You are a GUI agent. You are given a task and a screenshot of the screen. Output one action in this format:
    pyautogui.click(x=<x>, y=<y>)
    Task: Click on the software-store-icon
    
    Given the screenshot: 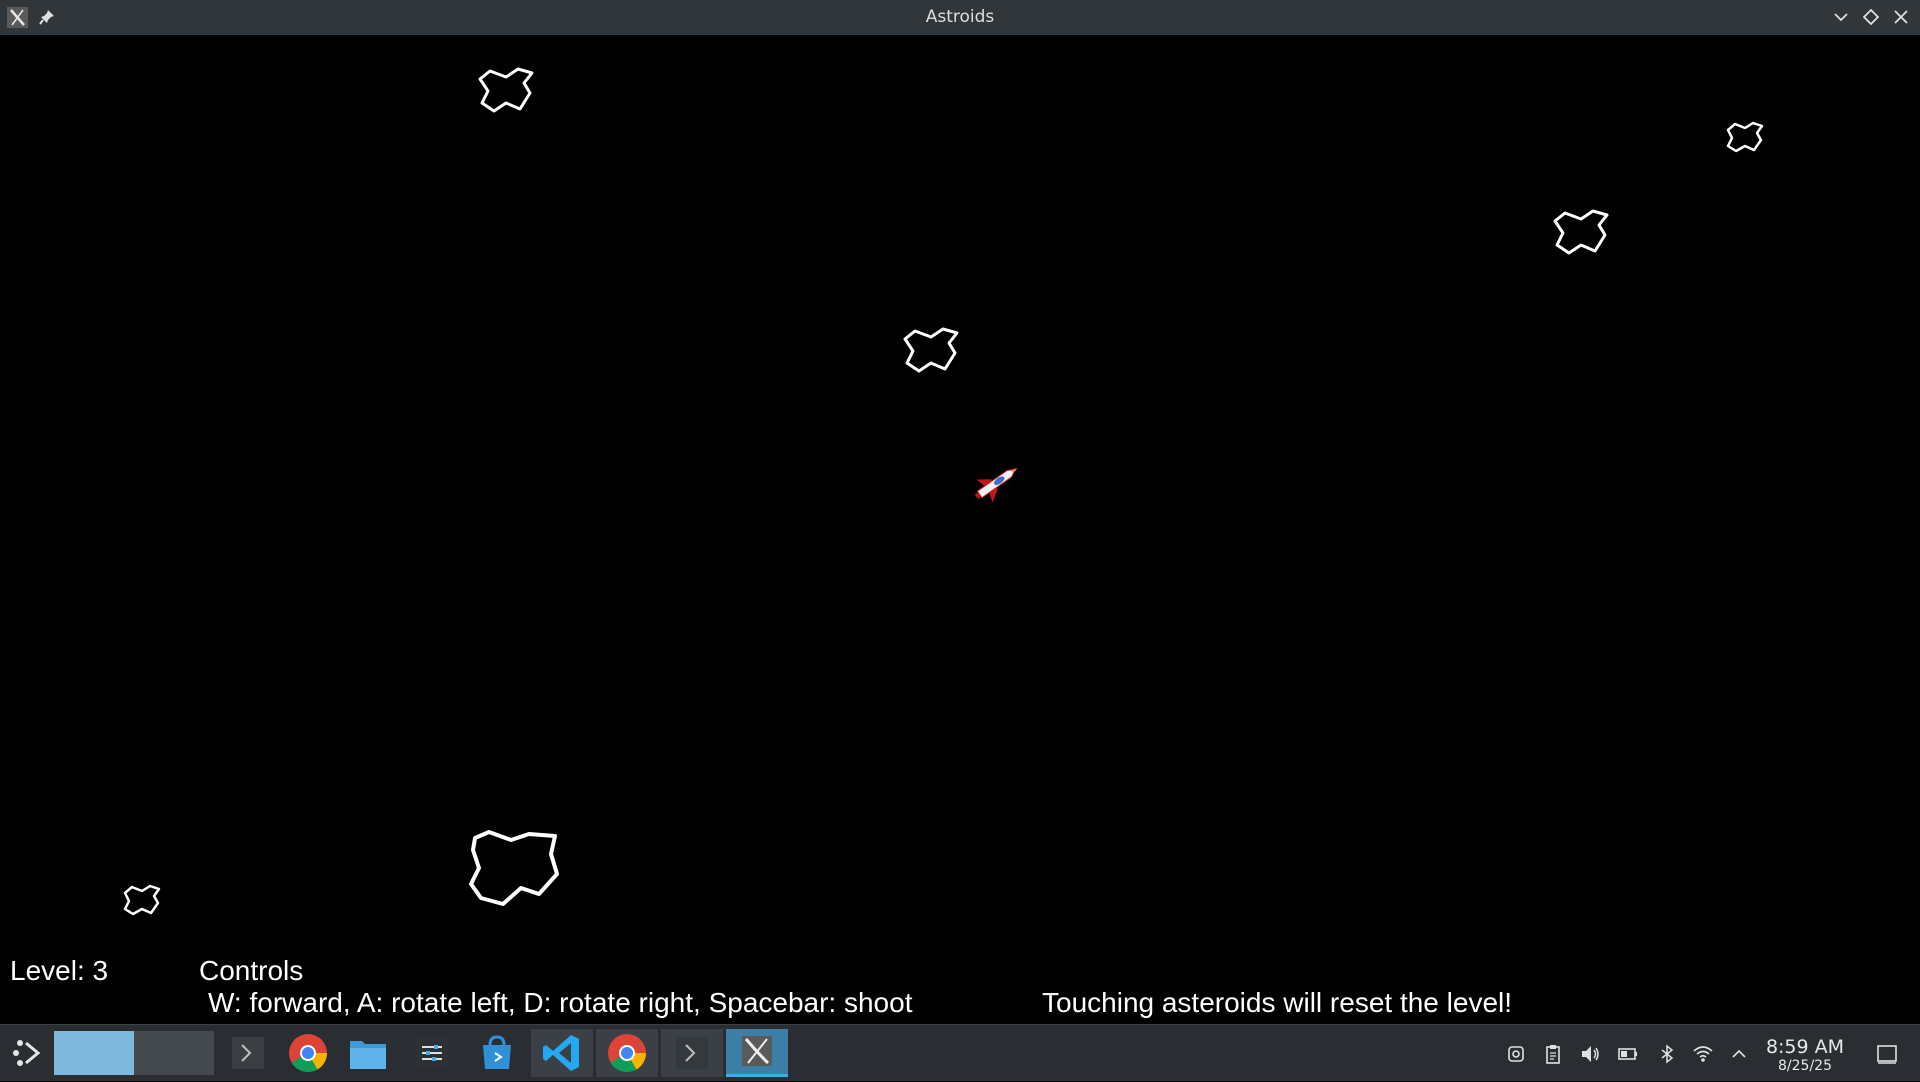 What is the action you would take?
    pyautogui.click(x=497, y=1053)
    